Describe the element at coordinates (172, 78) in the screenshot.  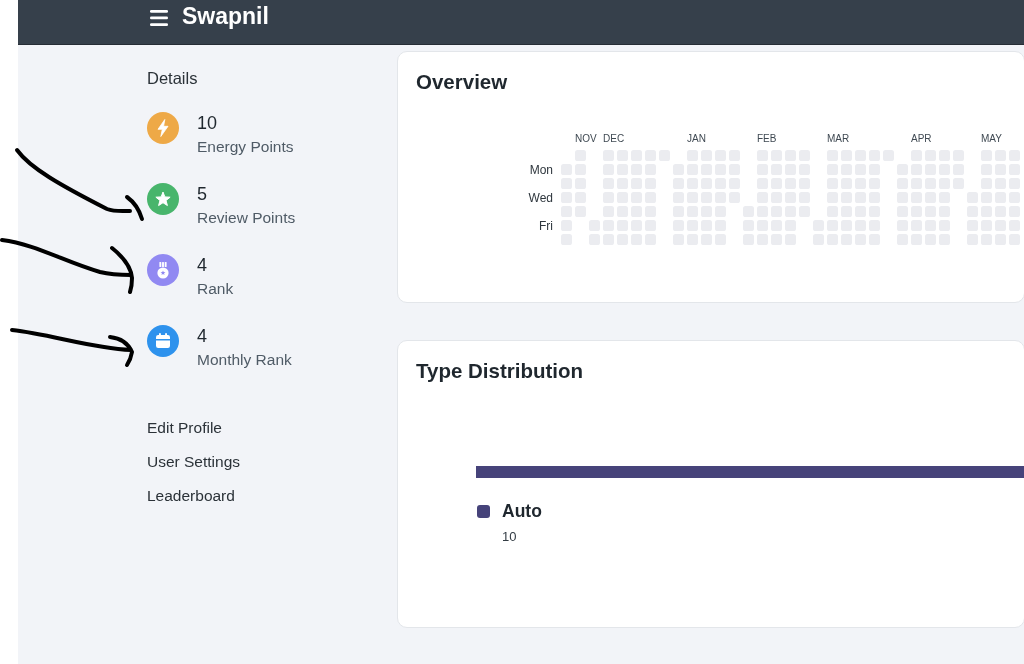
I see `section-heading: Details` at that location.